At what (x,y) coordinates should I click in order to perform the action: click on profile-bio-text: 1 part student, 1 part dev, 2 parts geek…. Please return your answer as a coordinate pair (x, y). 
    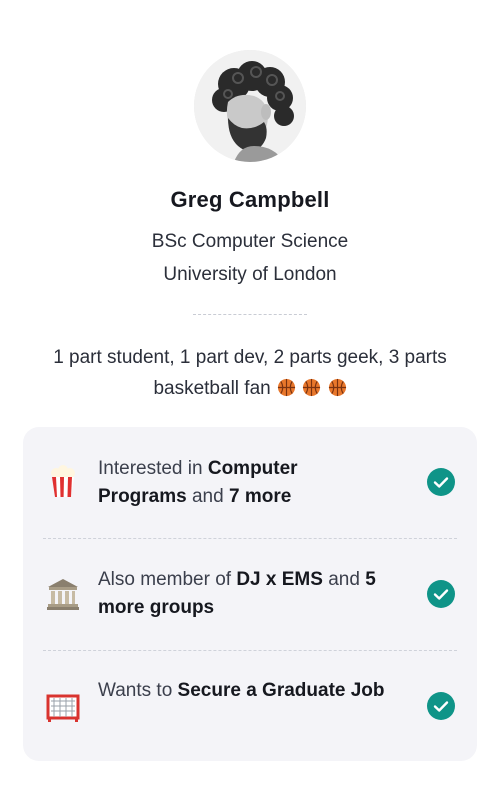
    Looking at the image, I should click on (250, 373).